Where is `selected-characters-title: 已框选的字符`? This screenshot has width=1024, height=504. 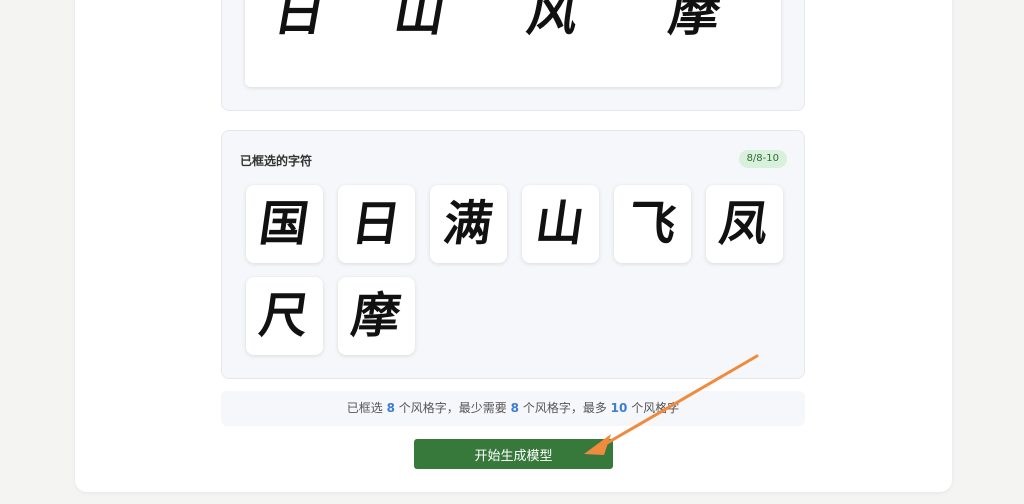 selected-characters-title: 已框选的字符 is located at coordinates (276, 161).